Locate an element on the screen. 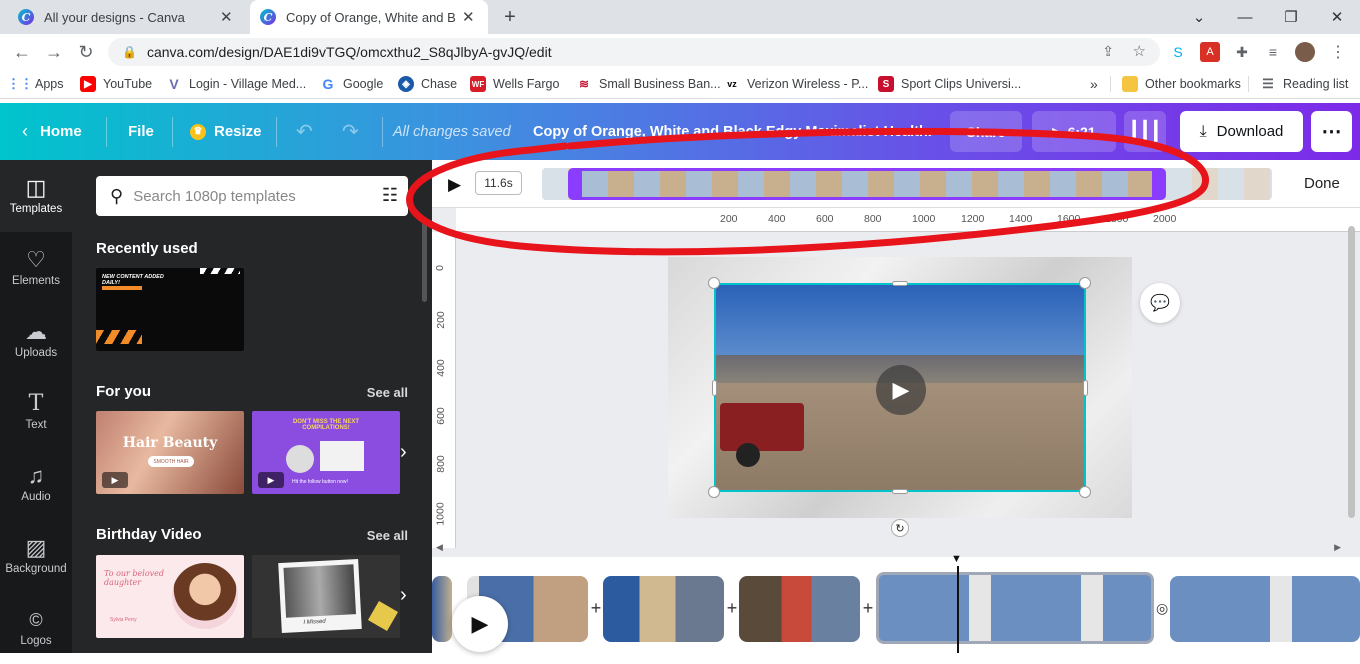 This screenshot has width=1360, height=664. rail-item-uploads: ☁ Uploads is located at coordinates (36, 340).